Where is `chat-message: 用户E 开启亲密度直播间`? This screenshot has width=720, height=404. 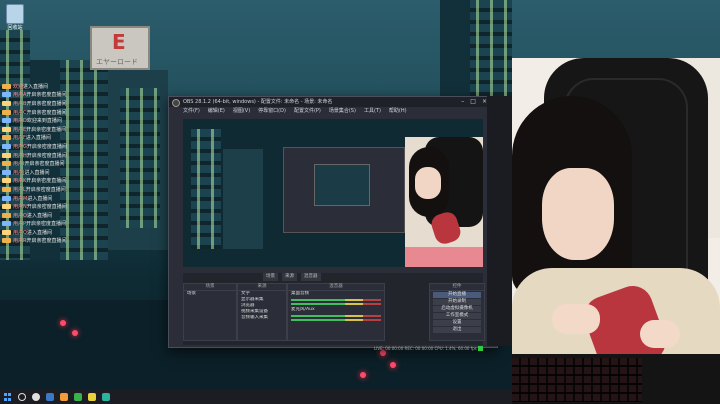
chat-message: 用户E 开启亲密度直播间 is located at coordinates (46, 129).